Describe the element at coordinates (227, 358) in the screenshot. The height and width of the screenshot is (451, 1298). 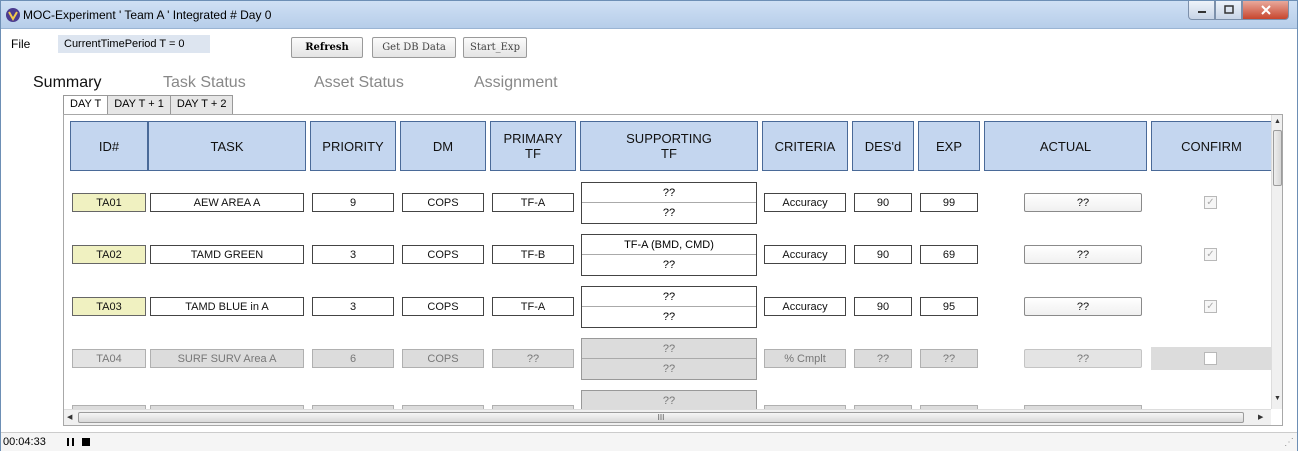
I see `task-name-cell: SURF SURV Area A` at that location.